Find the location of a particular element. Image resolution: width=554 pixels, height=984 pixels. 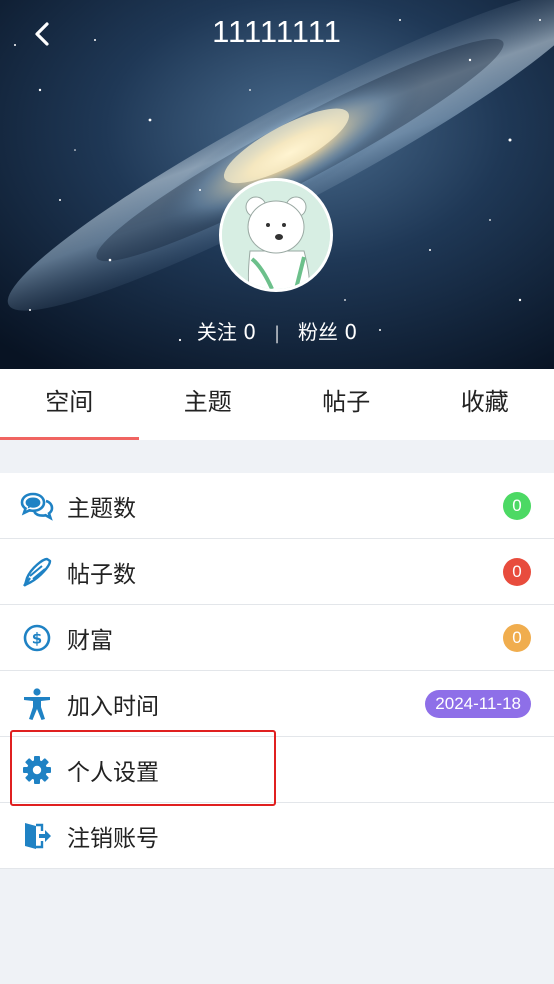

list-item-label: 主题数 is located at coordinates (101, 508).